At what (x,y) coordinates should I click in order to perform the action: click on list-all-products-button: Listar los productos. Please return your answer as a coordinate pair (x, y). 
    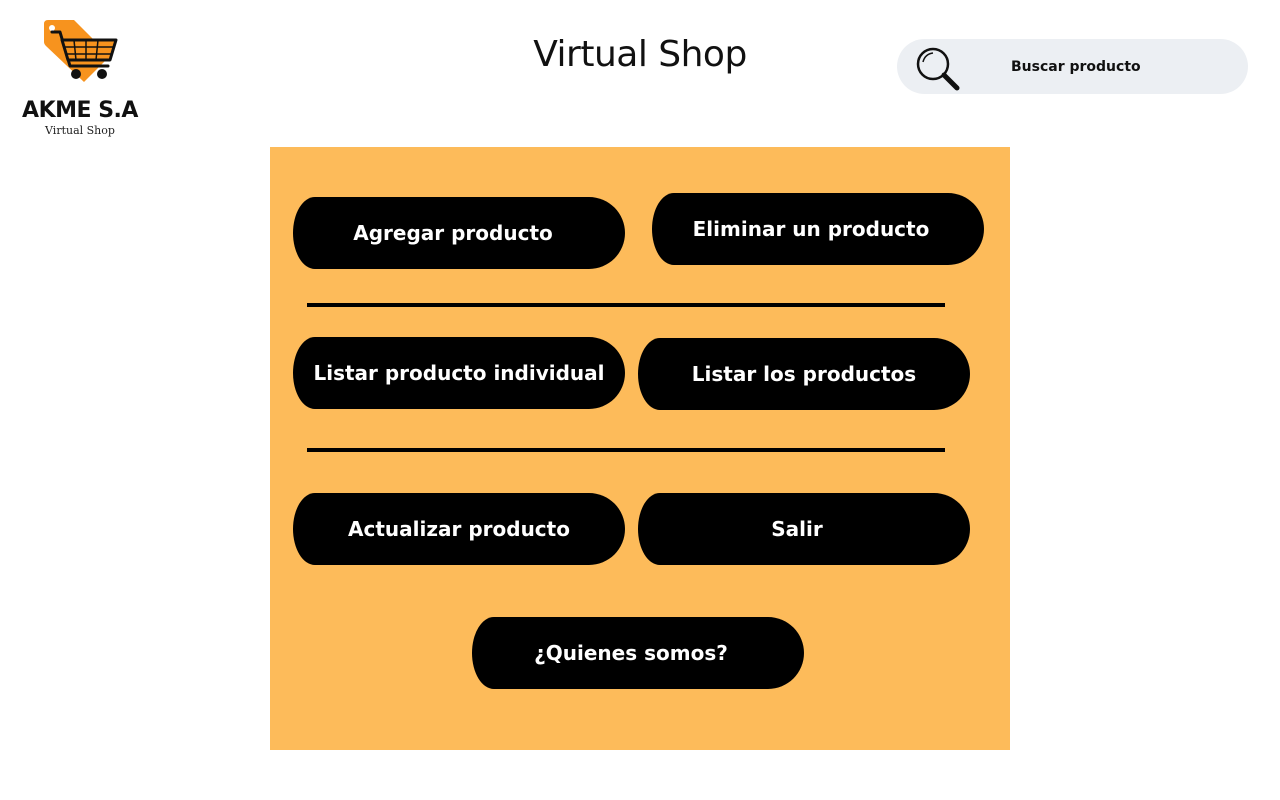
    Looking at the image, I should click on (804, 374).